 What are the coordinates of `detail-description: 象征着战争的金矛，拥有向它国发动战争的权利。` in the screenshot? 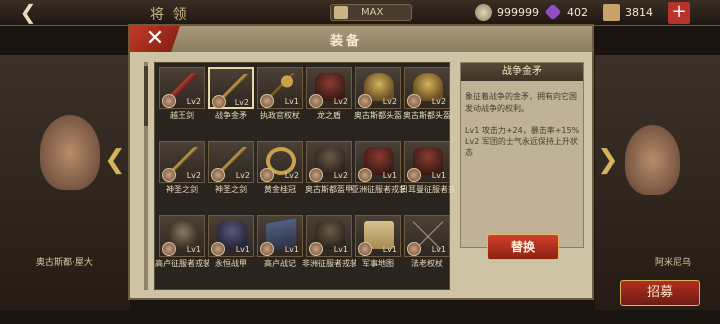 It's located at (521, 102).